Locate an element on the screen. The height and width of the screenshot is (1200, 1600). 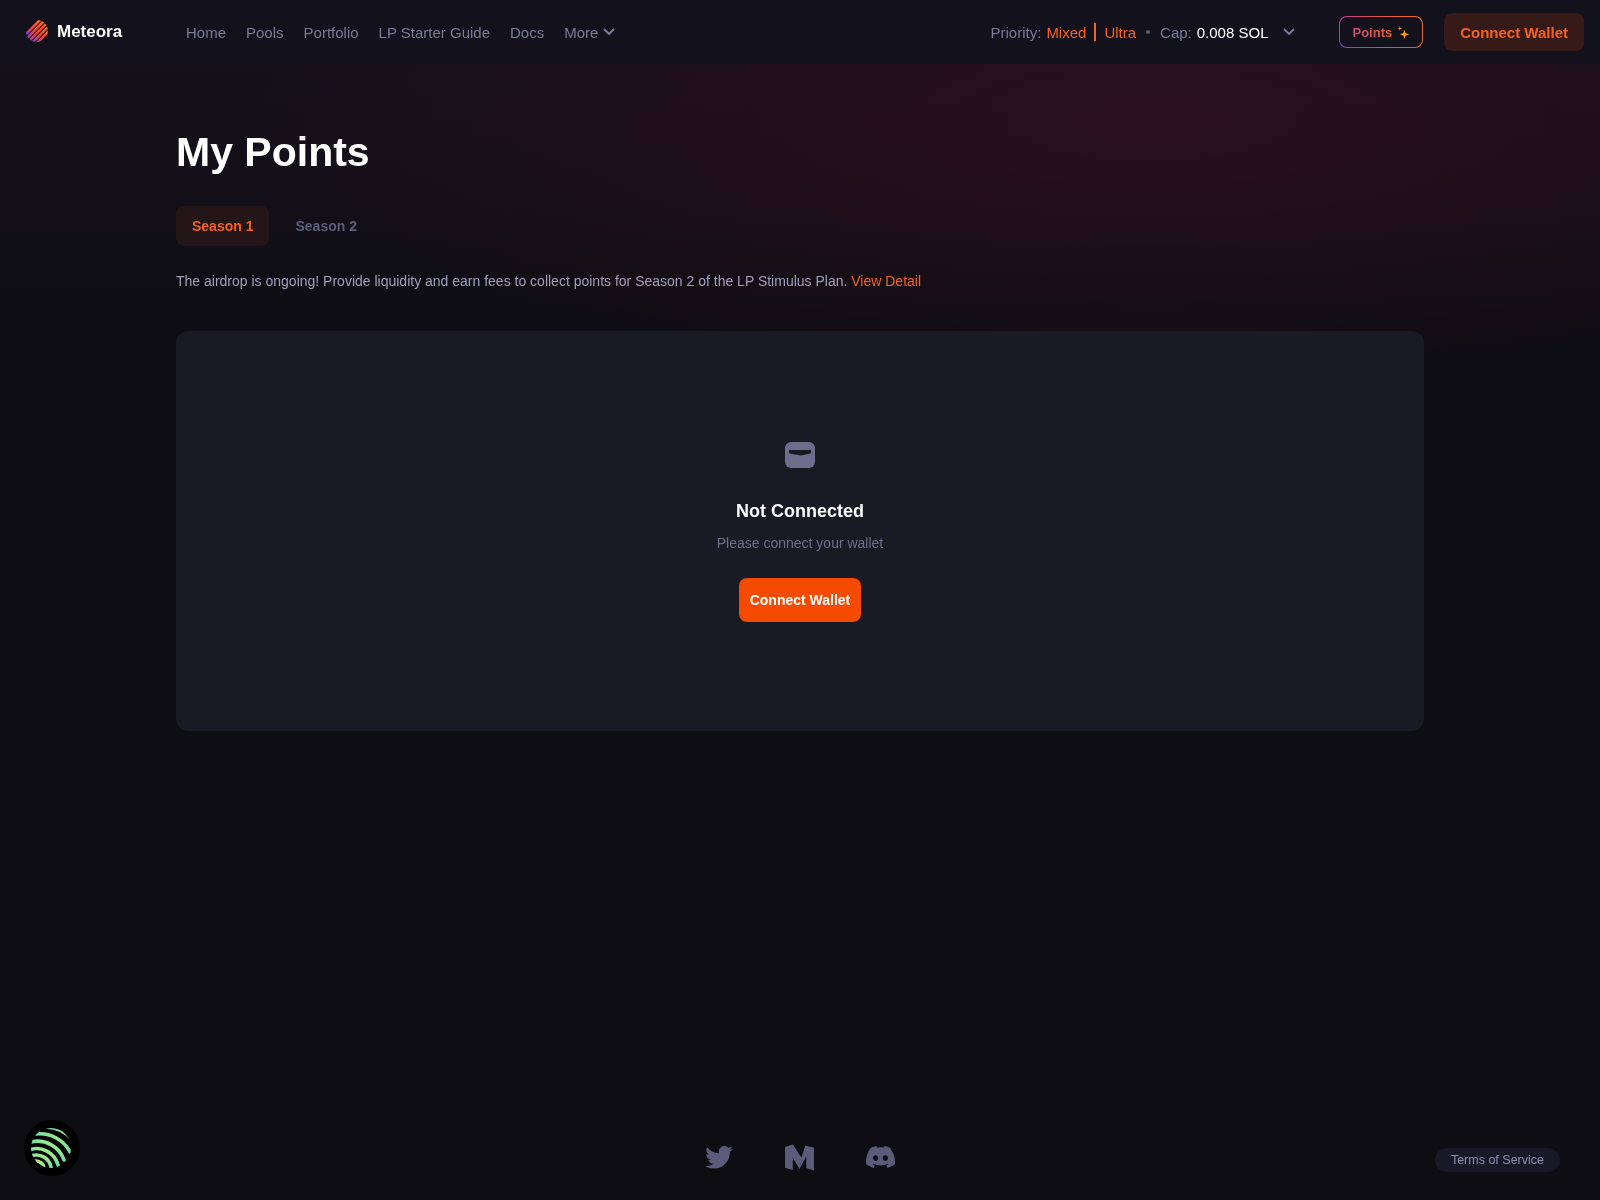
priority-level: Ultra is located at coordinates (1120, 32).